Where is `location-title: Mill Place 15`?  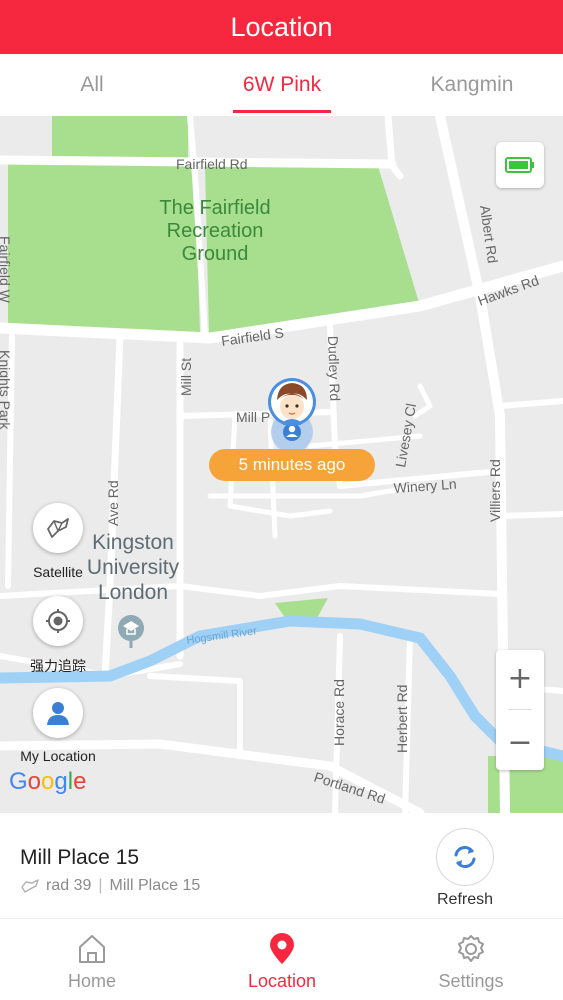
location-title: Mill Place 15 is located at coordinates (80, 857).